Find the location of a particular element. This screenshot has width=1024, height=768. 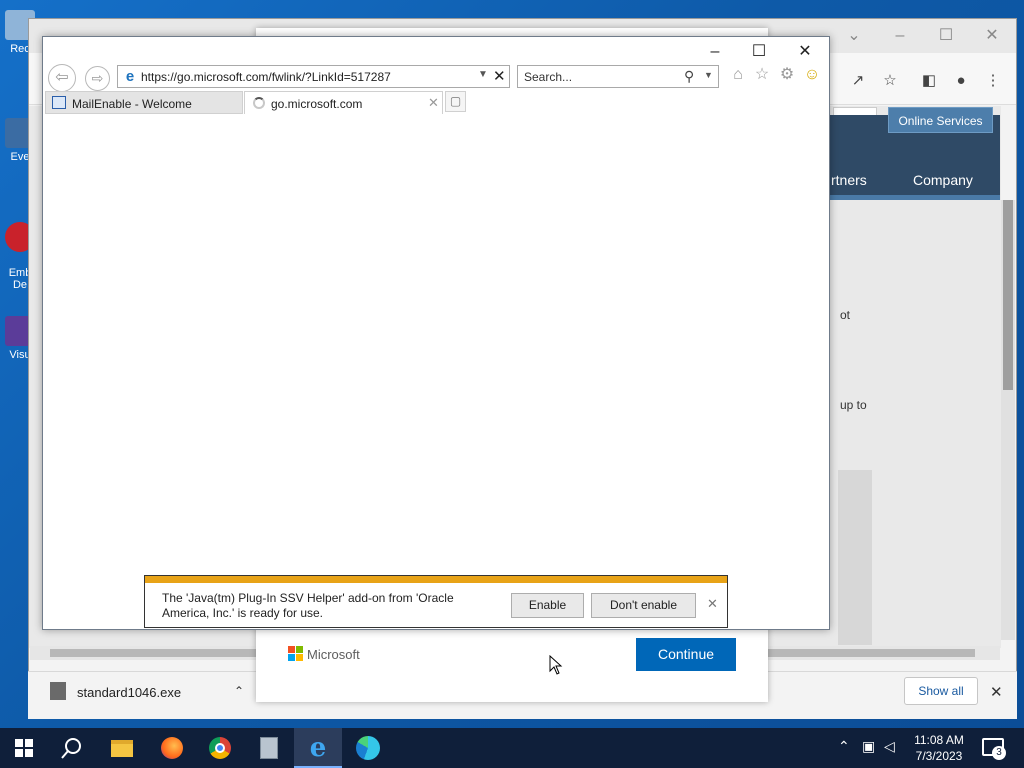

show-all-button: Show all is located at coordinates (941, 691).